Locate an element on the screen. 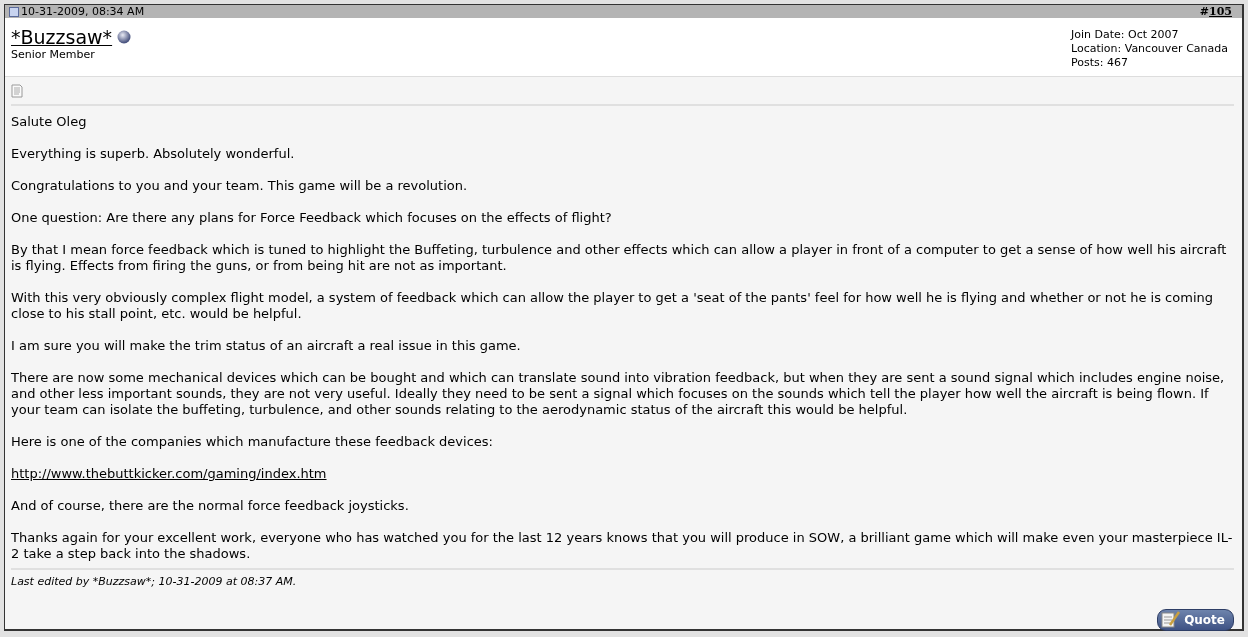 This screenshot has height=637, width=1248. message-paragraph: By that I mean force feedback which is tuned to highlight the Buffeting, turbulence and other effects which can allow a player in front of a computer to get a sense of how well his aircraft is flying. Effects from firing the guns, or from being hit are not as important. is located at coordinates (619, 258).